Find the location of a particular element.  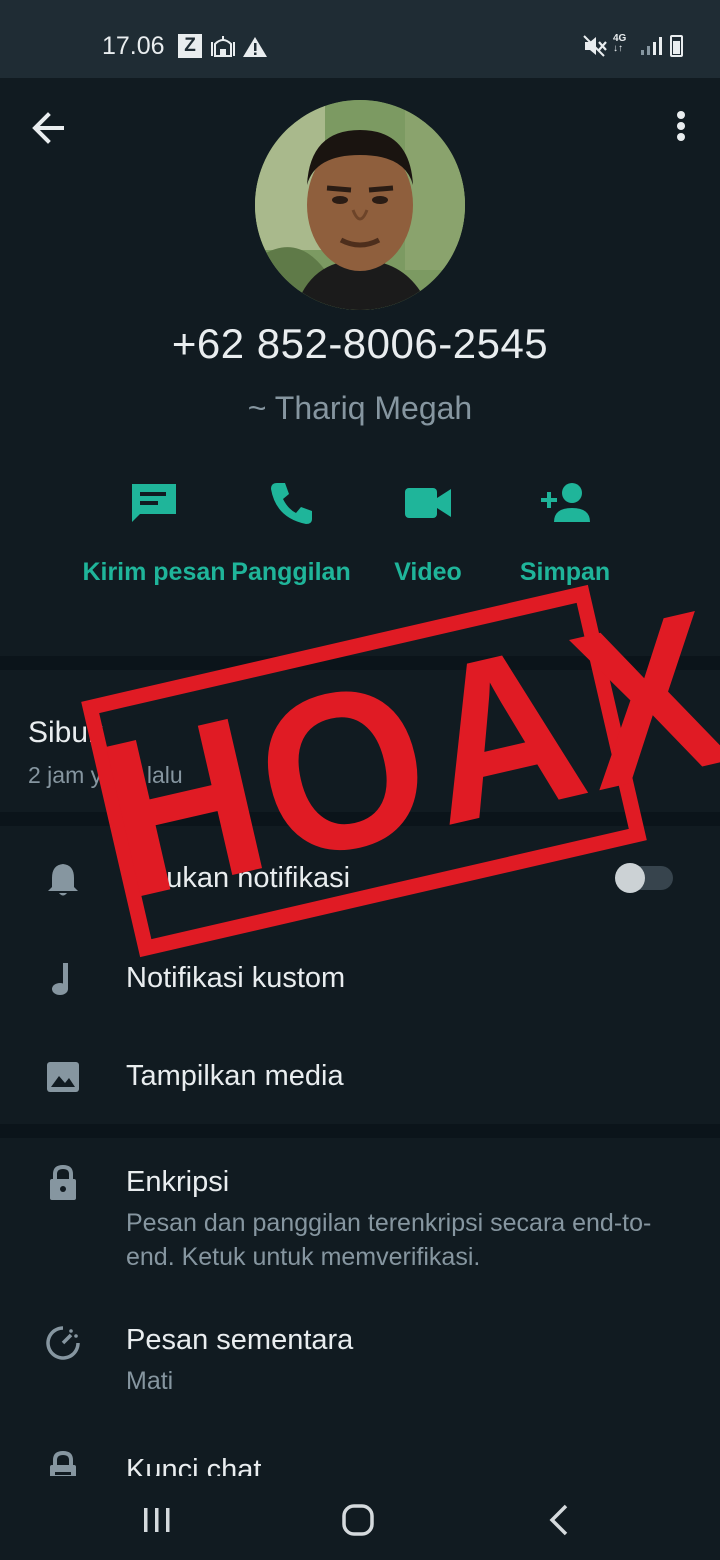

encryption-title: Enkripsi is located at coordinates (178, 1182).